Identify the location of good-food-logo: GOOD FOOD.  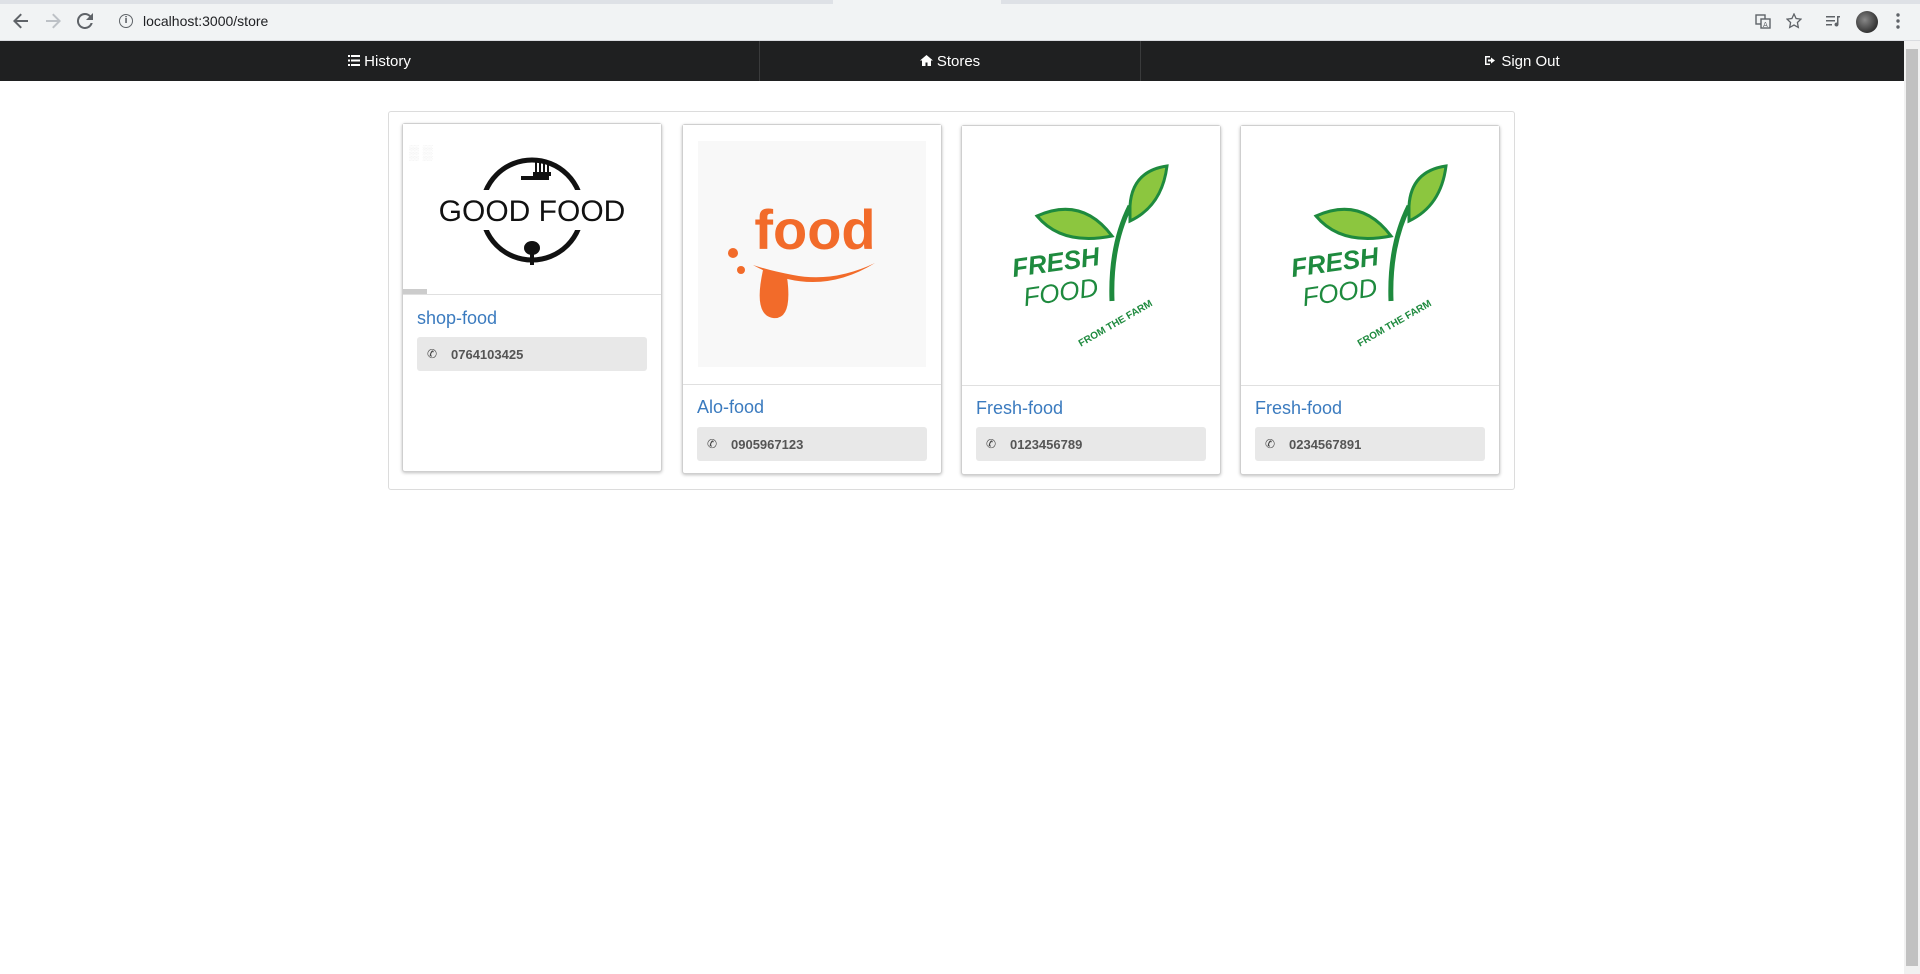
(514, 225).